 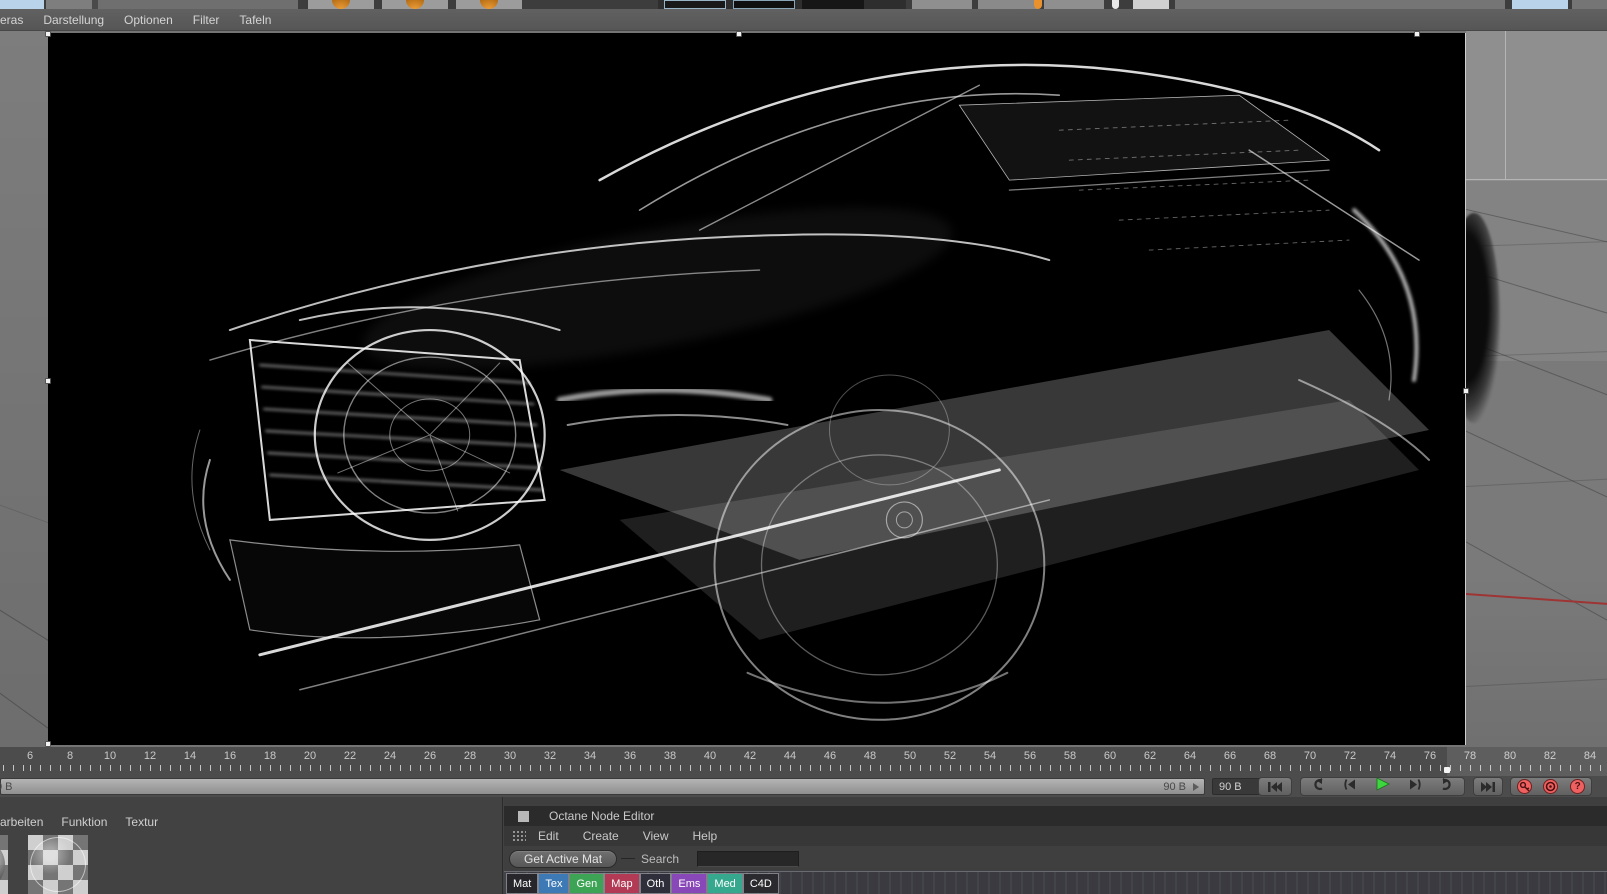 What do you see at coordinates (587, 883) in the screenshot?
I see `node-category-chip: Gen` at bounding box center [587, 883].